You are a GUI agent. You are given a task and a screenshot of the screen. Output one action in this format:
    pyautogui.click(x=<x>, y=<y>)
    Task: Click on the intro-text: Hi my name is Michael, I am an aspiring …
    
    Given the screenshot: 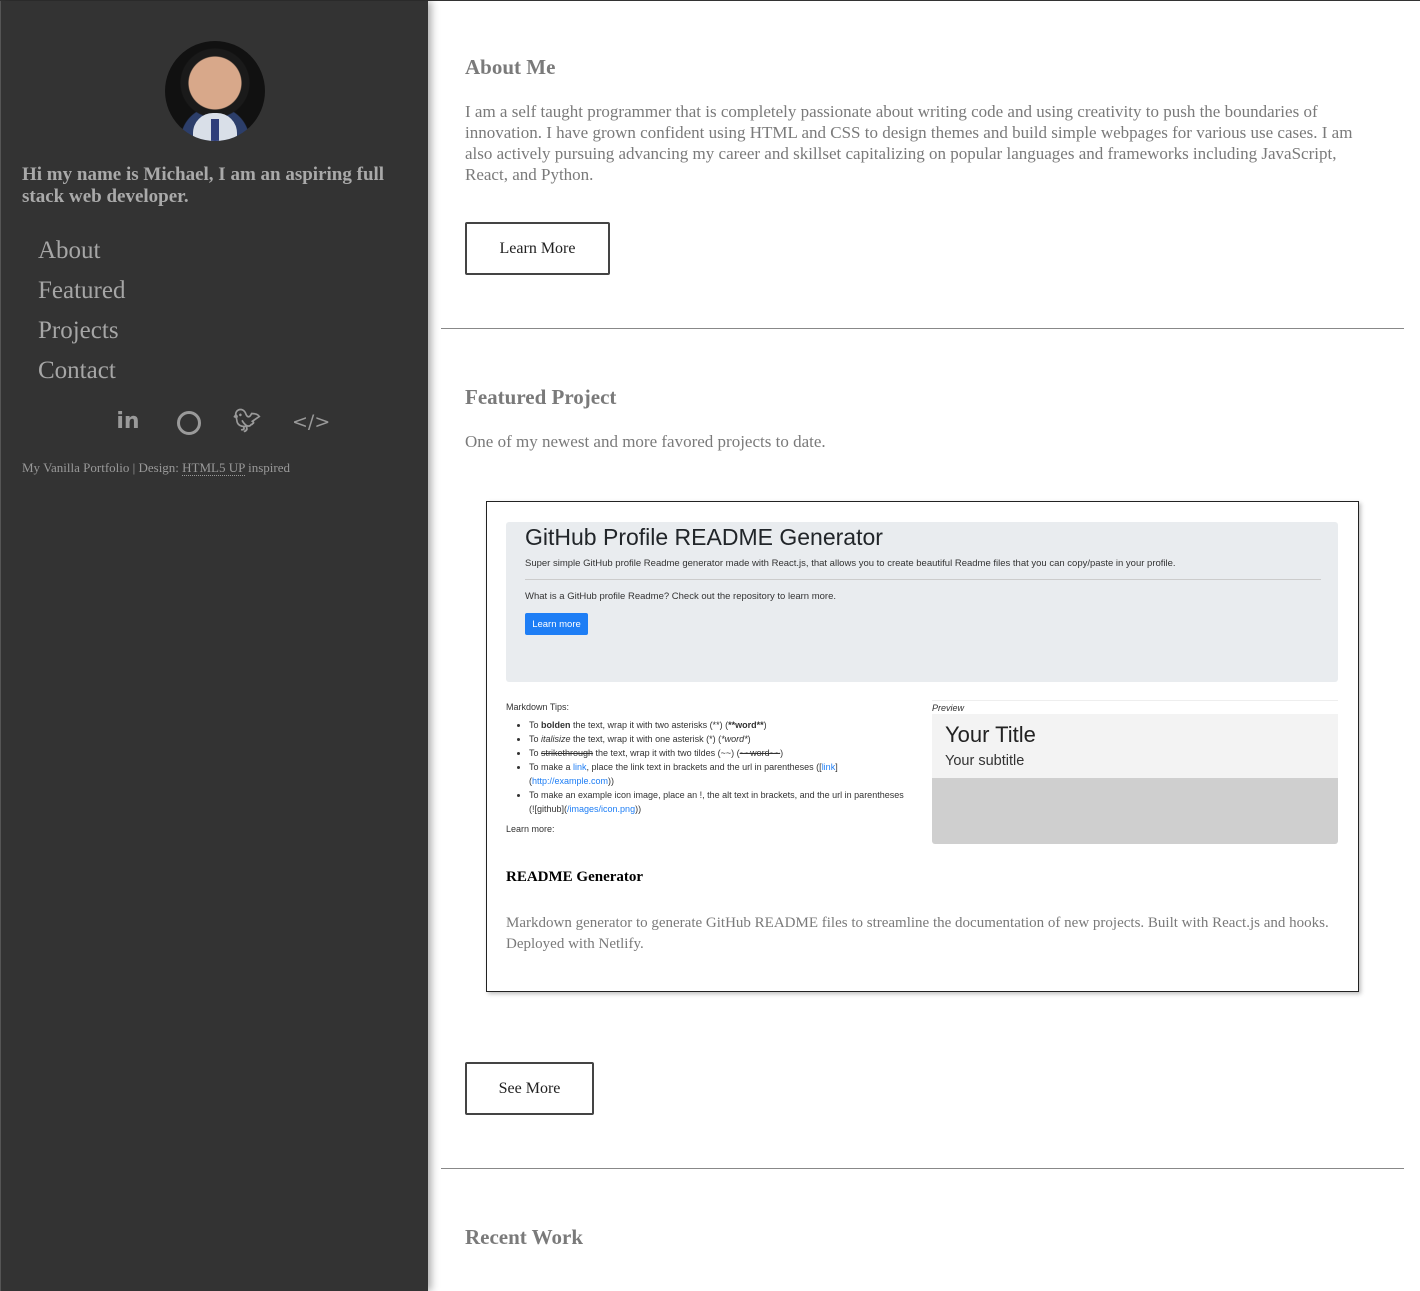 What is the action you would take?
    pyautogui.click(x=203, y=185)
    